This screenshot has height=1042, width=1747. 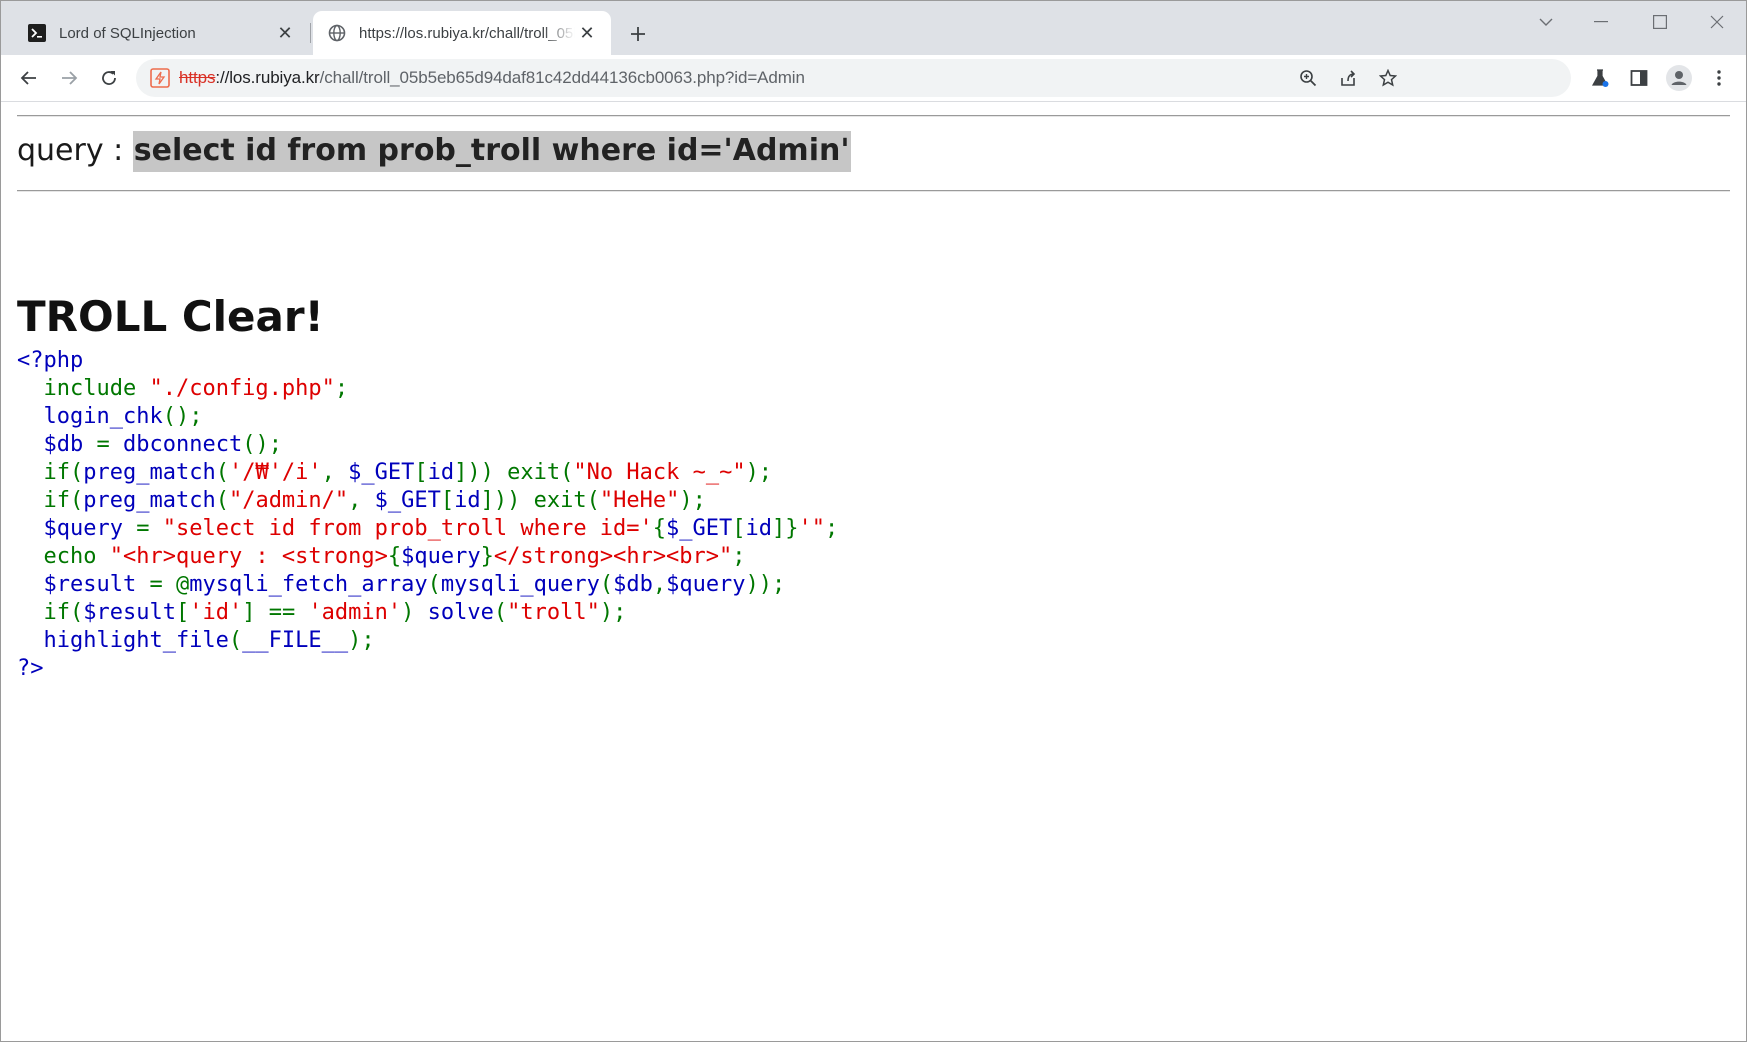 I want to click on not-secure-warning-icon, so click(x=160, y=78).